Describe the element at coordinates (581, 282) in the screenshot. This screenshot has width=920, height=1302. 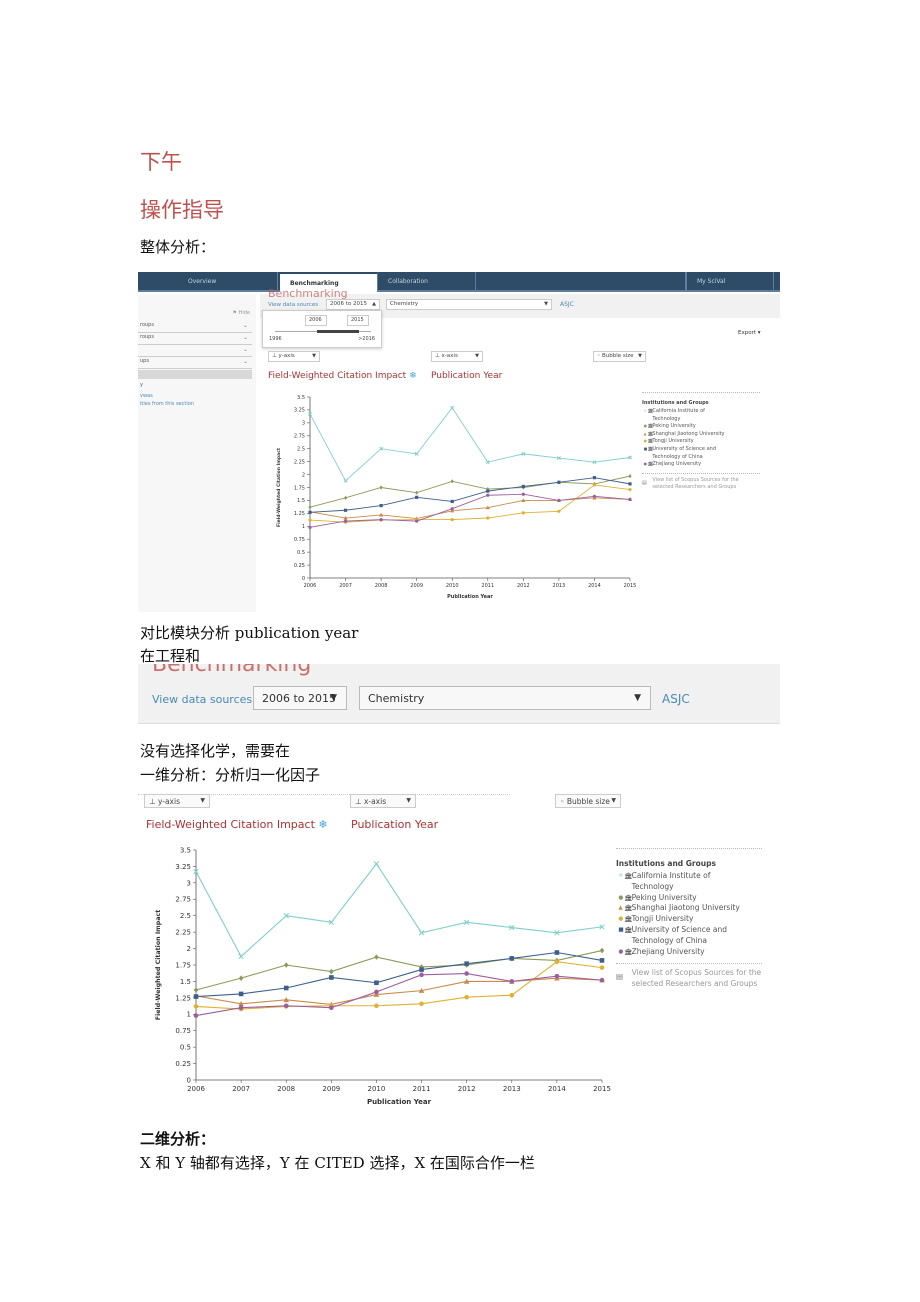
I see `tab-blank` at that location.